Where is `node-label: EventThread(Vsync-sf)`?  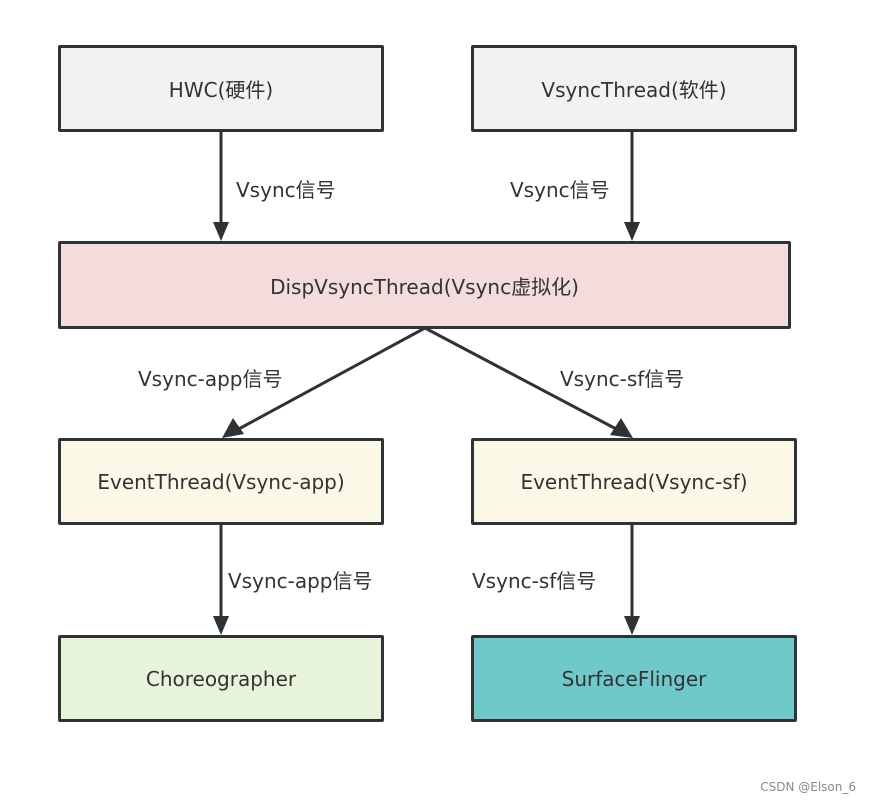 node-label: EventThread(Vsync-sf) is located at coordinates (634, 481).